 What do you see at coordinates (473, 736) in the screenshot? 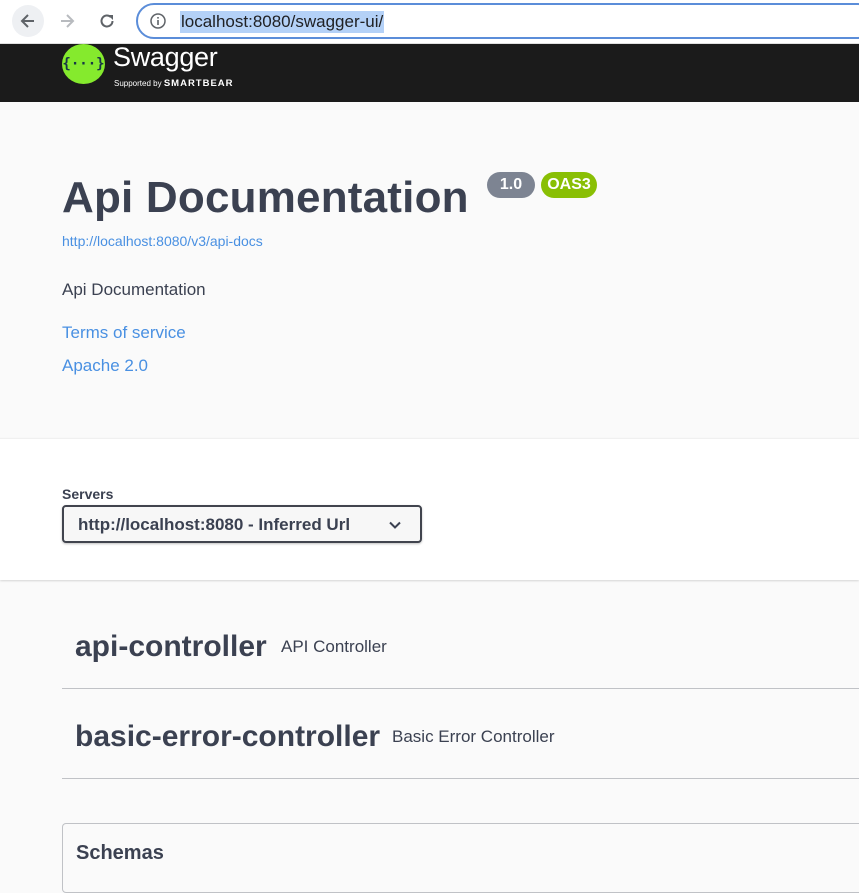
I see `tag-description: Basic Error Controller` at bounding box center [473, 736].